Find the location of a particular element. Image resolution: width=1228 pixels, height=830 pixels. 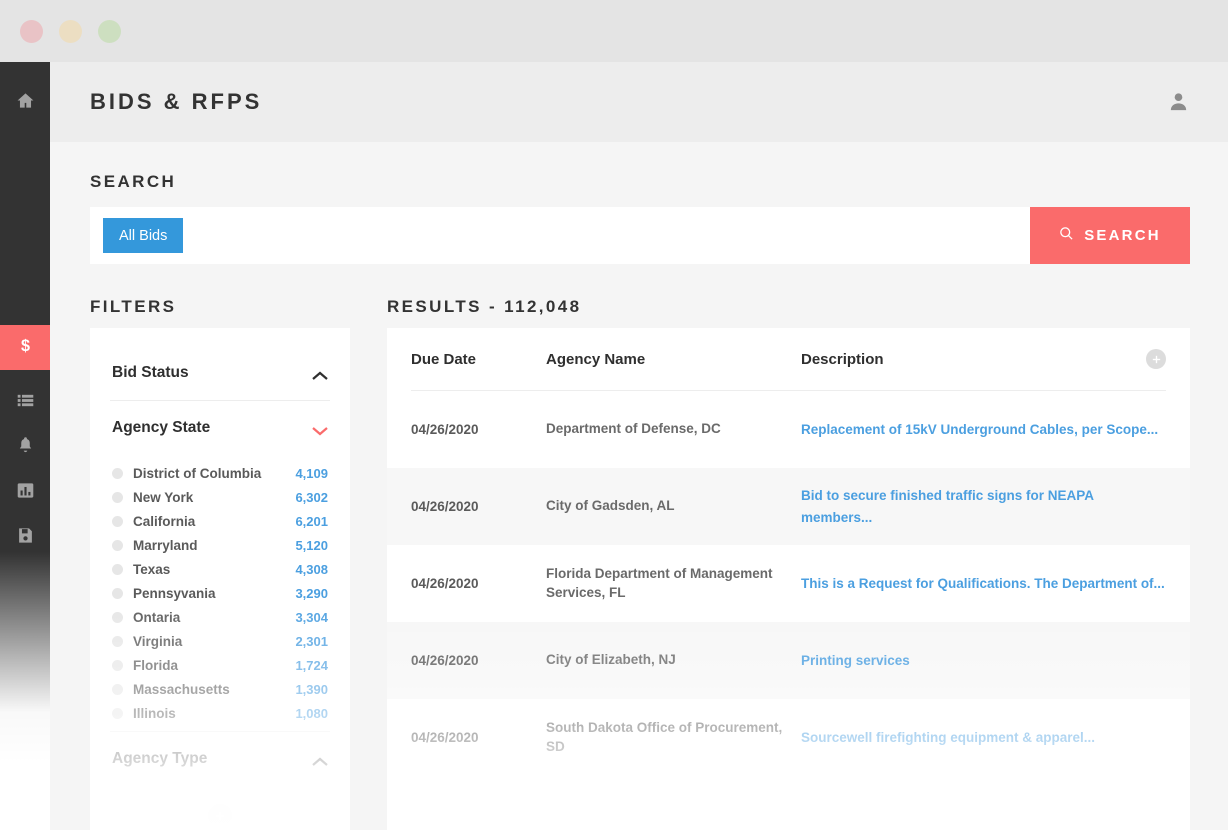

search-input is located at coordinates (606, 235).